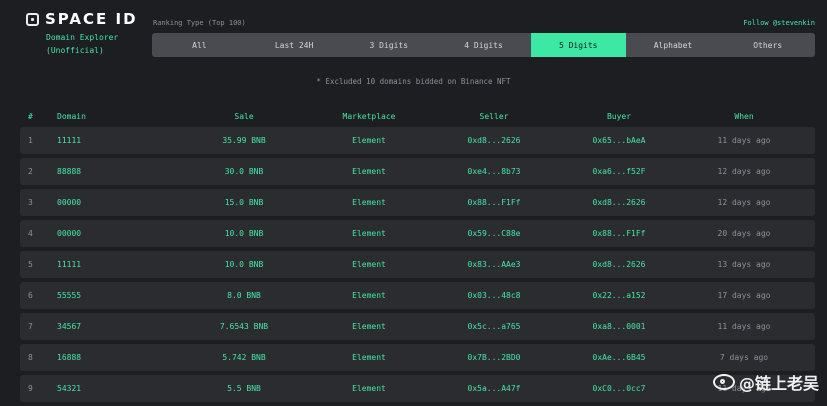 Image resolution: width=827 pixels, height=406 pixels. What do you see at coordinates (244, 326) in the screenshot?
I see `row-sale: 7.6543 BNB` at bounding box center [244, 326].